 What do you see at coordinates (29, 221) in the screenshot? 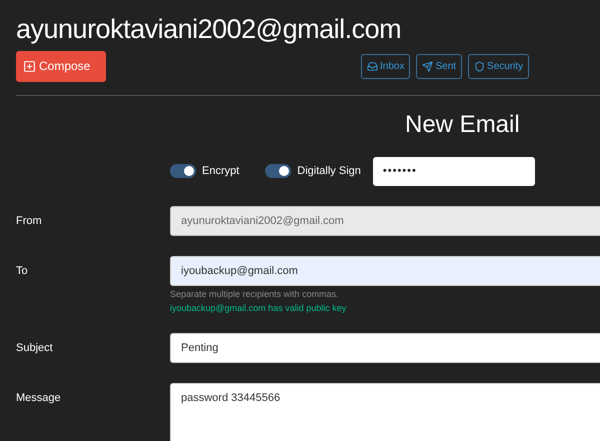
I see `field-label: From` at bounding box center [29, 221].